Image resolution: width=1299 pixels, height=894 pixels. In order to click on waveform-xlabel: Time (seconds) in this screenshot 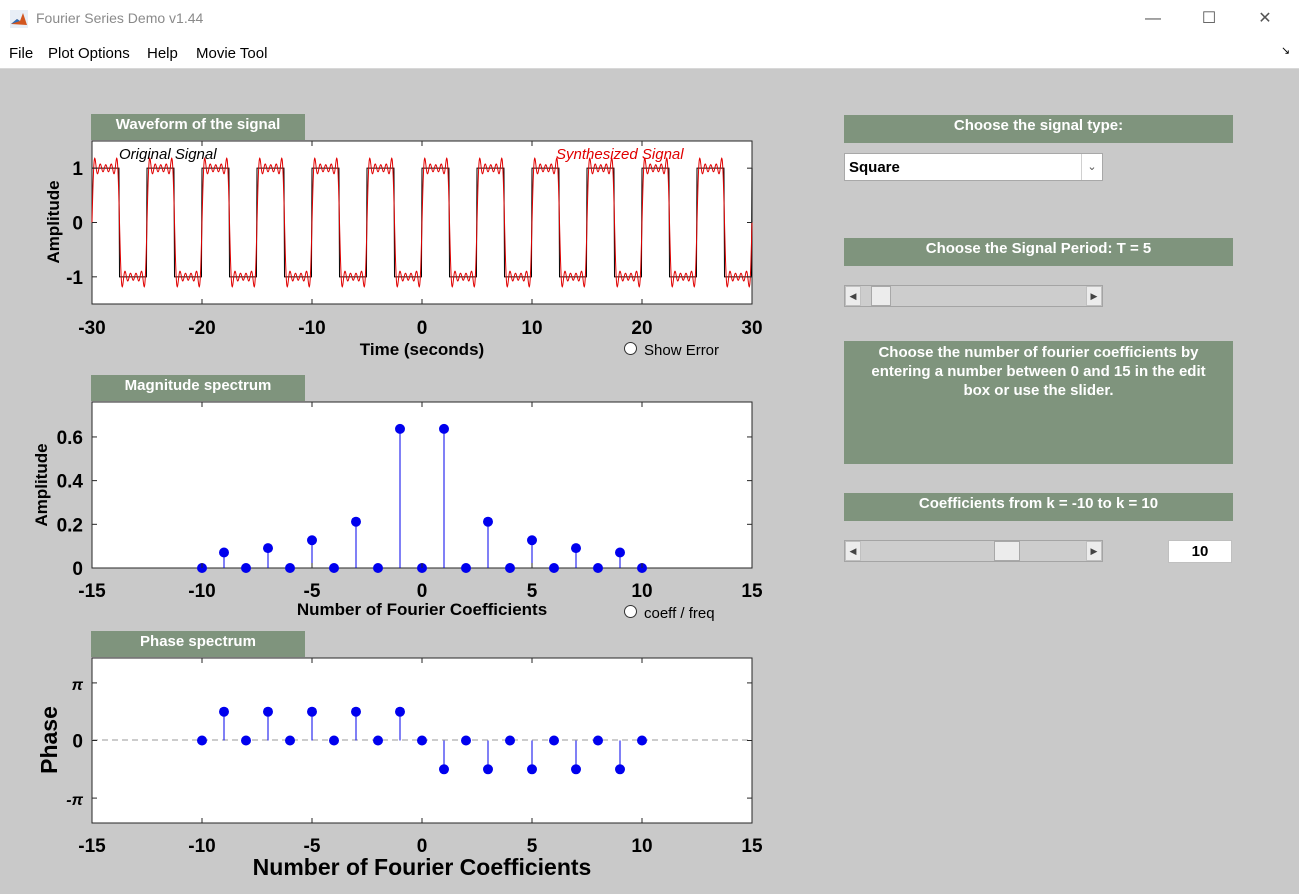, I will do `click(422, 349)`.